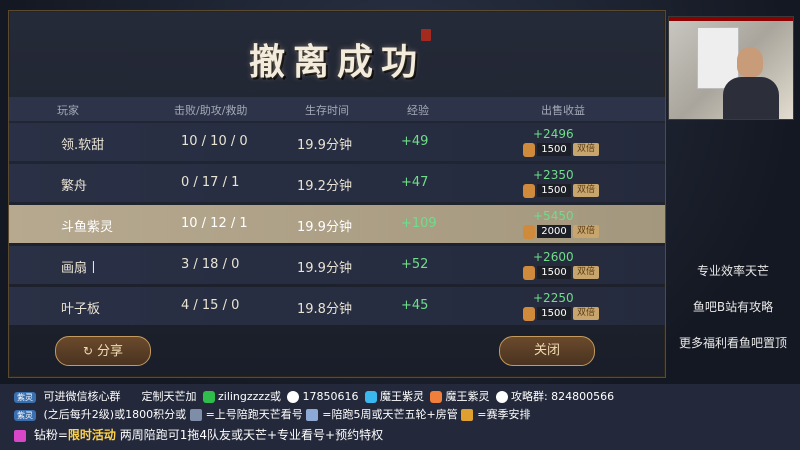 The height and width of the screenshot is (450, 800). What do you see at coordinates (731, 68) in the screenshot?
I see `webcam-overlay` at bounding box center [731, 68].